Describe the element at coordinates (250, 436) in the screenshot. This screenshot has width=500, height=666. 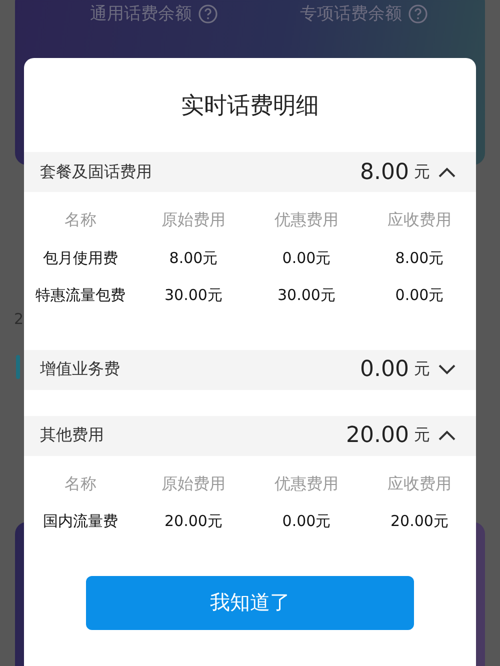
I see `section-header: 其他费用 20.00 元` at that location.